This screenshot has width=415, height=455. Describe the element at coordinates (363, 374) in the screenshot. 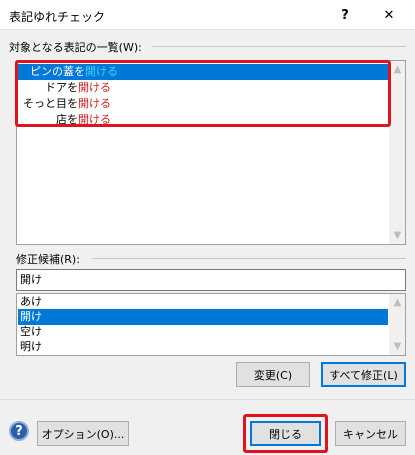

I see `fix-all-button: すべて修正(L)` at that location.